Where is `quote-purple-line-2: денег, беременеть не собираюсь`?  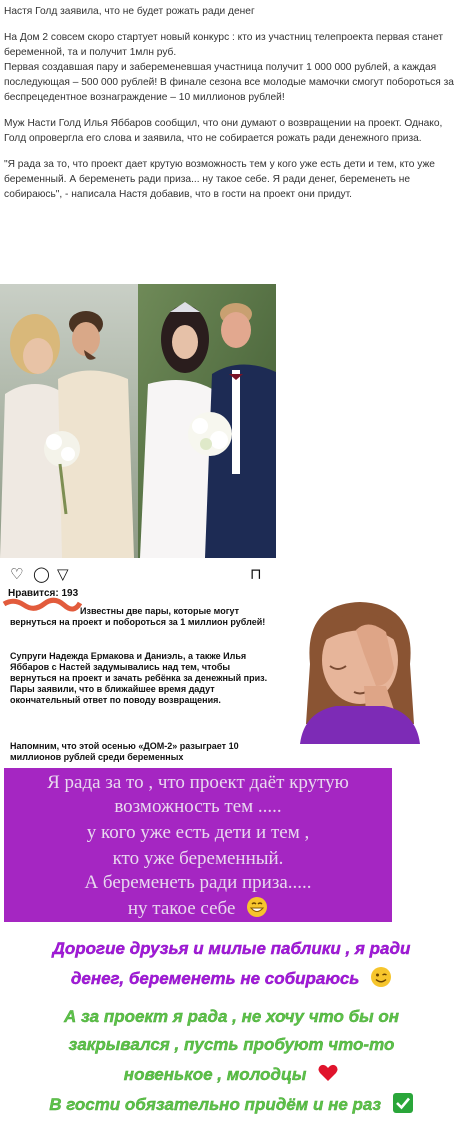
quote-purple-line-2: денег, беременеть не собираюсь is located at coordinates (231, 978).